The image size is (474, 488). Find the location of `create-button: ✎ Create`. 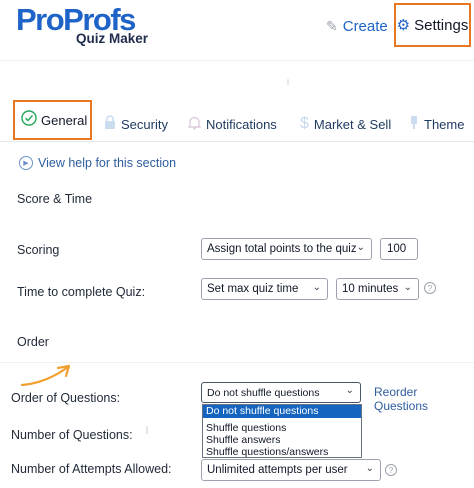

create-button: ✎ Create is located at coordinates (357, 26).